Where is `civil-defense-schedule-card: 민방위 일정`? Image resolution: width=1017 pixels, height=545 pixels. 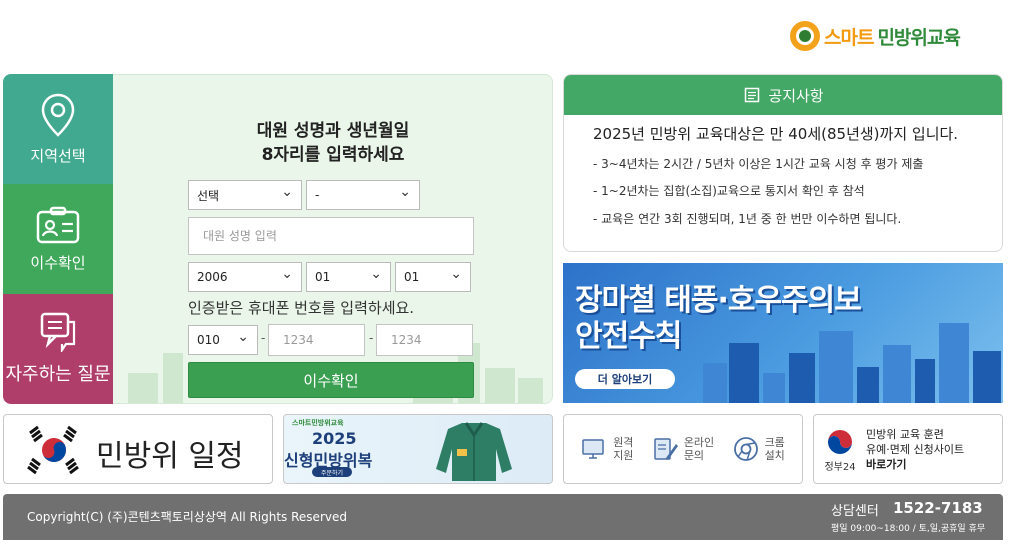
civil-defense-schedule-card: 민방위 일정 is located at coordinates (138, 449).